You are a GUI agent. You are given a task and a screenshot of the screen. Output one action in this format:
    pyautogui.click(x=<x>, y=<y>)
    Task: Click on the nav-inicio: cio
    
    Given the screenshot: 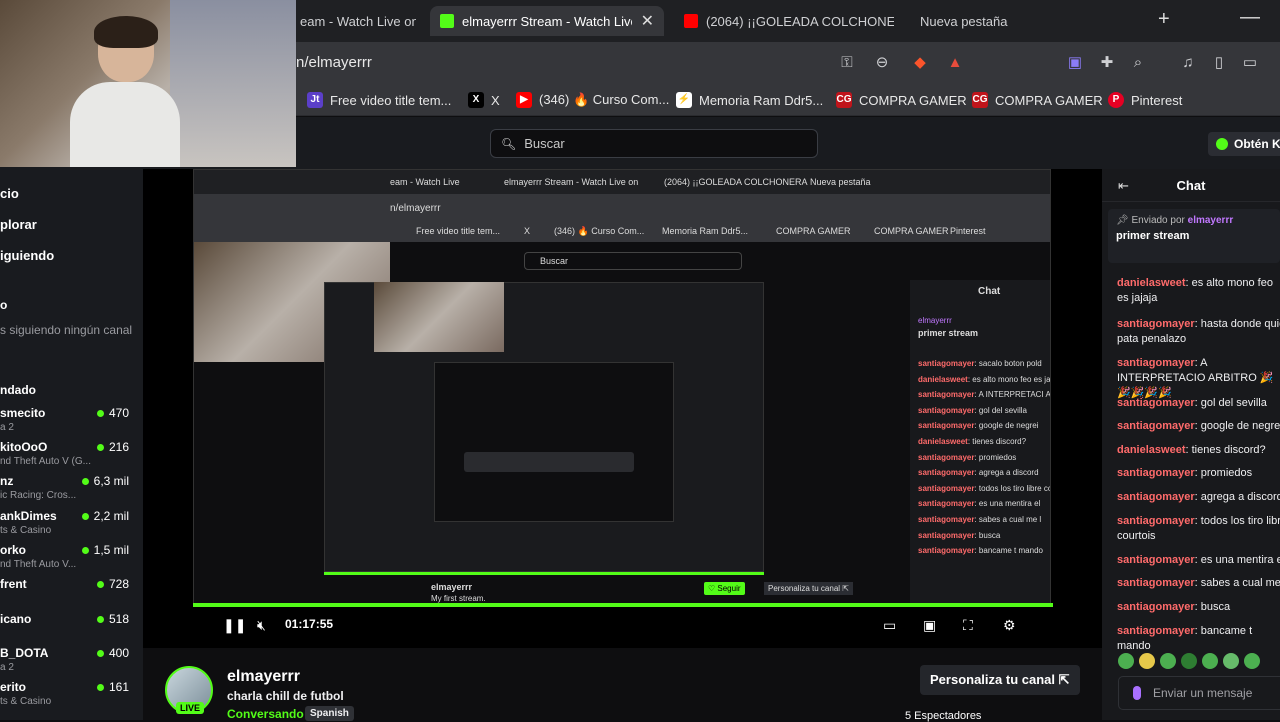 What is the action you would take?
    pyautogui.click(x=9, y=193)
    